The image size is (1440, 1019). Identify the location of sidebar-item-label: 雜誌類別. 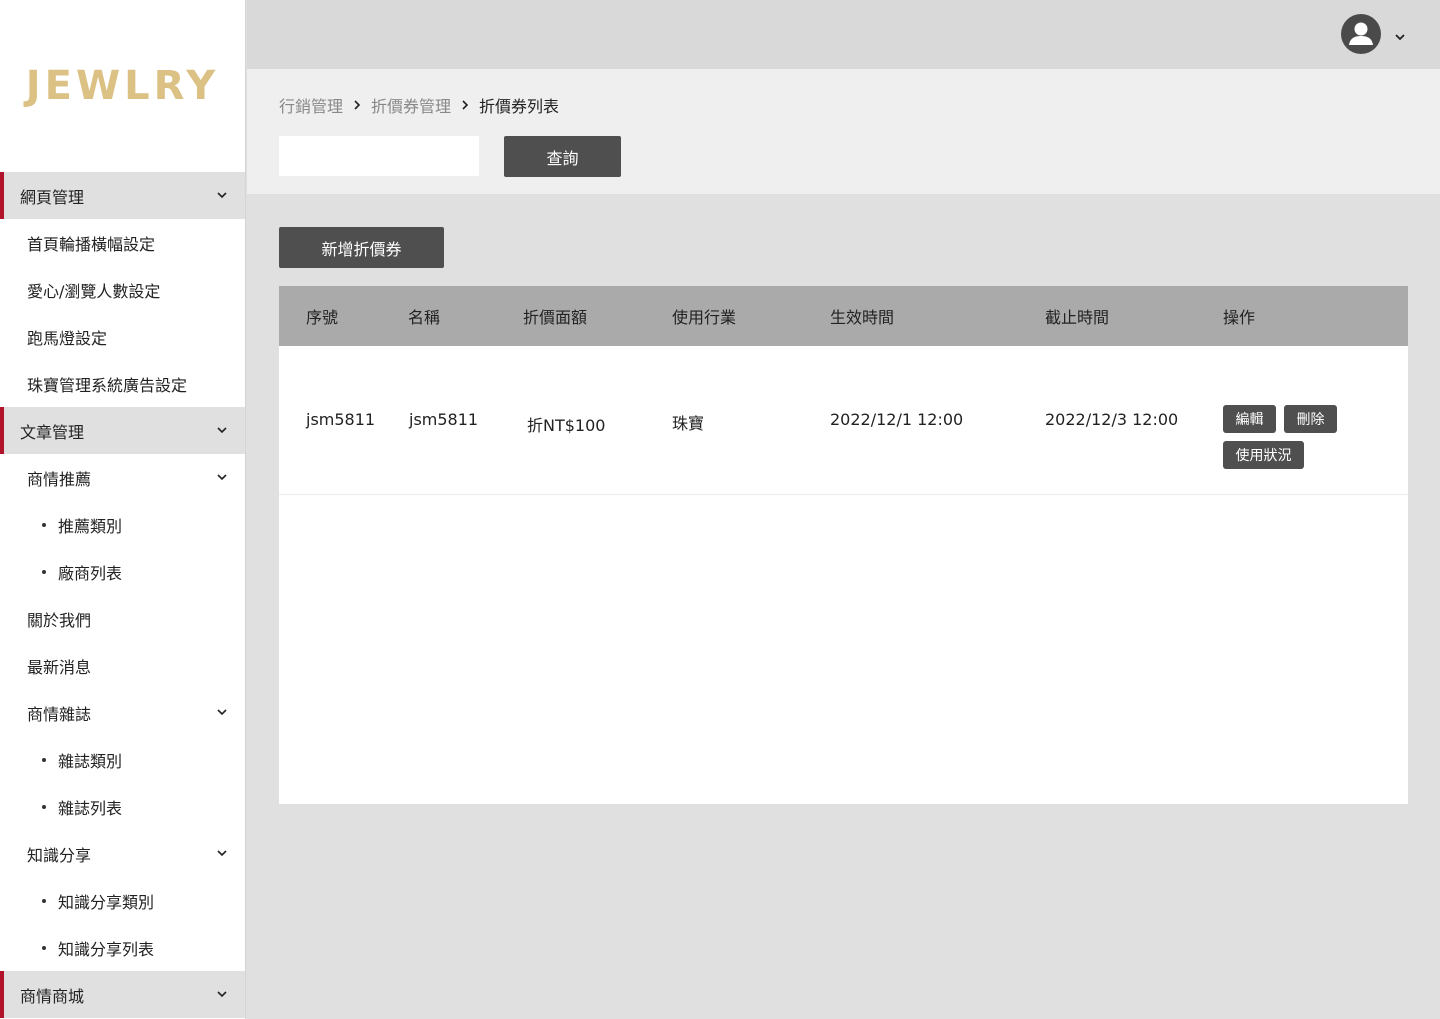
(90, 761).